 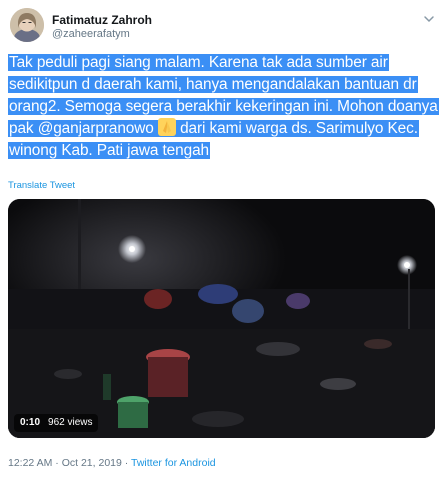 What do you see at coordinates (41, 185) in the screenshot?
I see `translate-tweet-link: Translate Tweet` at bounding box center [41, 185].